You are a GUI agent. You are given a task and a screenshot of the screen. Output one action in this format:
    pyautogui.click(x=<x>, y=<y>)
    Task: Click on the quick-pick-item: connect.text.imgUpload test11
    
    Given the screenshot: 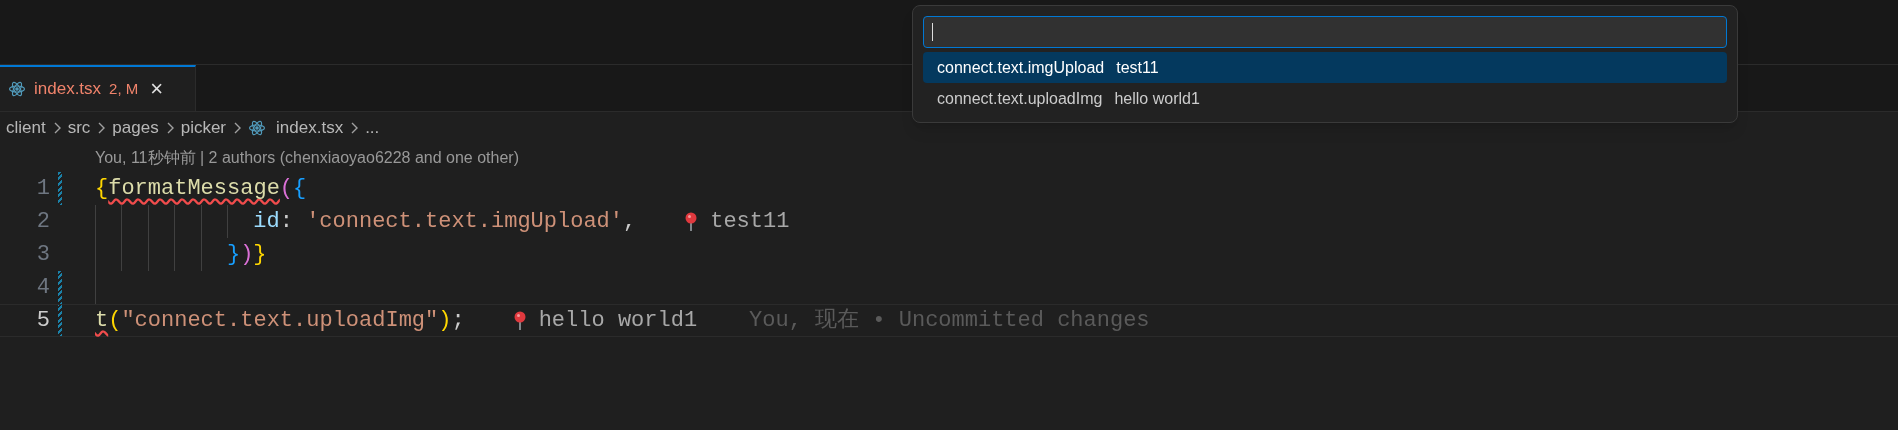 What is the action you would take?
    pyautogui.click(x=1325, y=67)
    